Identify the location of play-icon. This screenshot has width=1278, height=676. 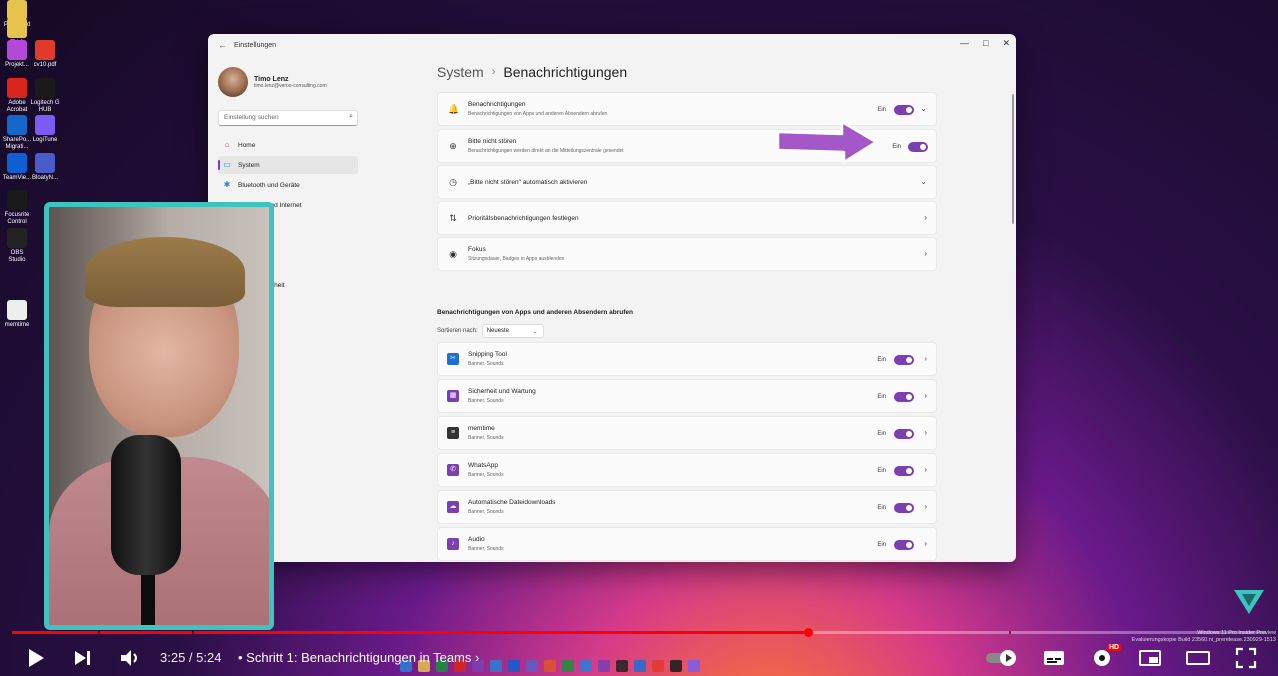
(36, 658).